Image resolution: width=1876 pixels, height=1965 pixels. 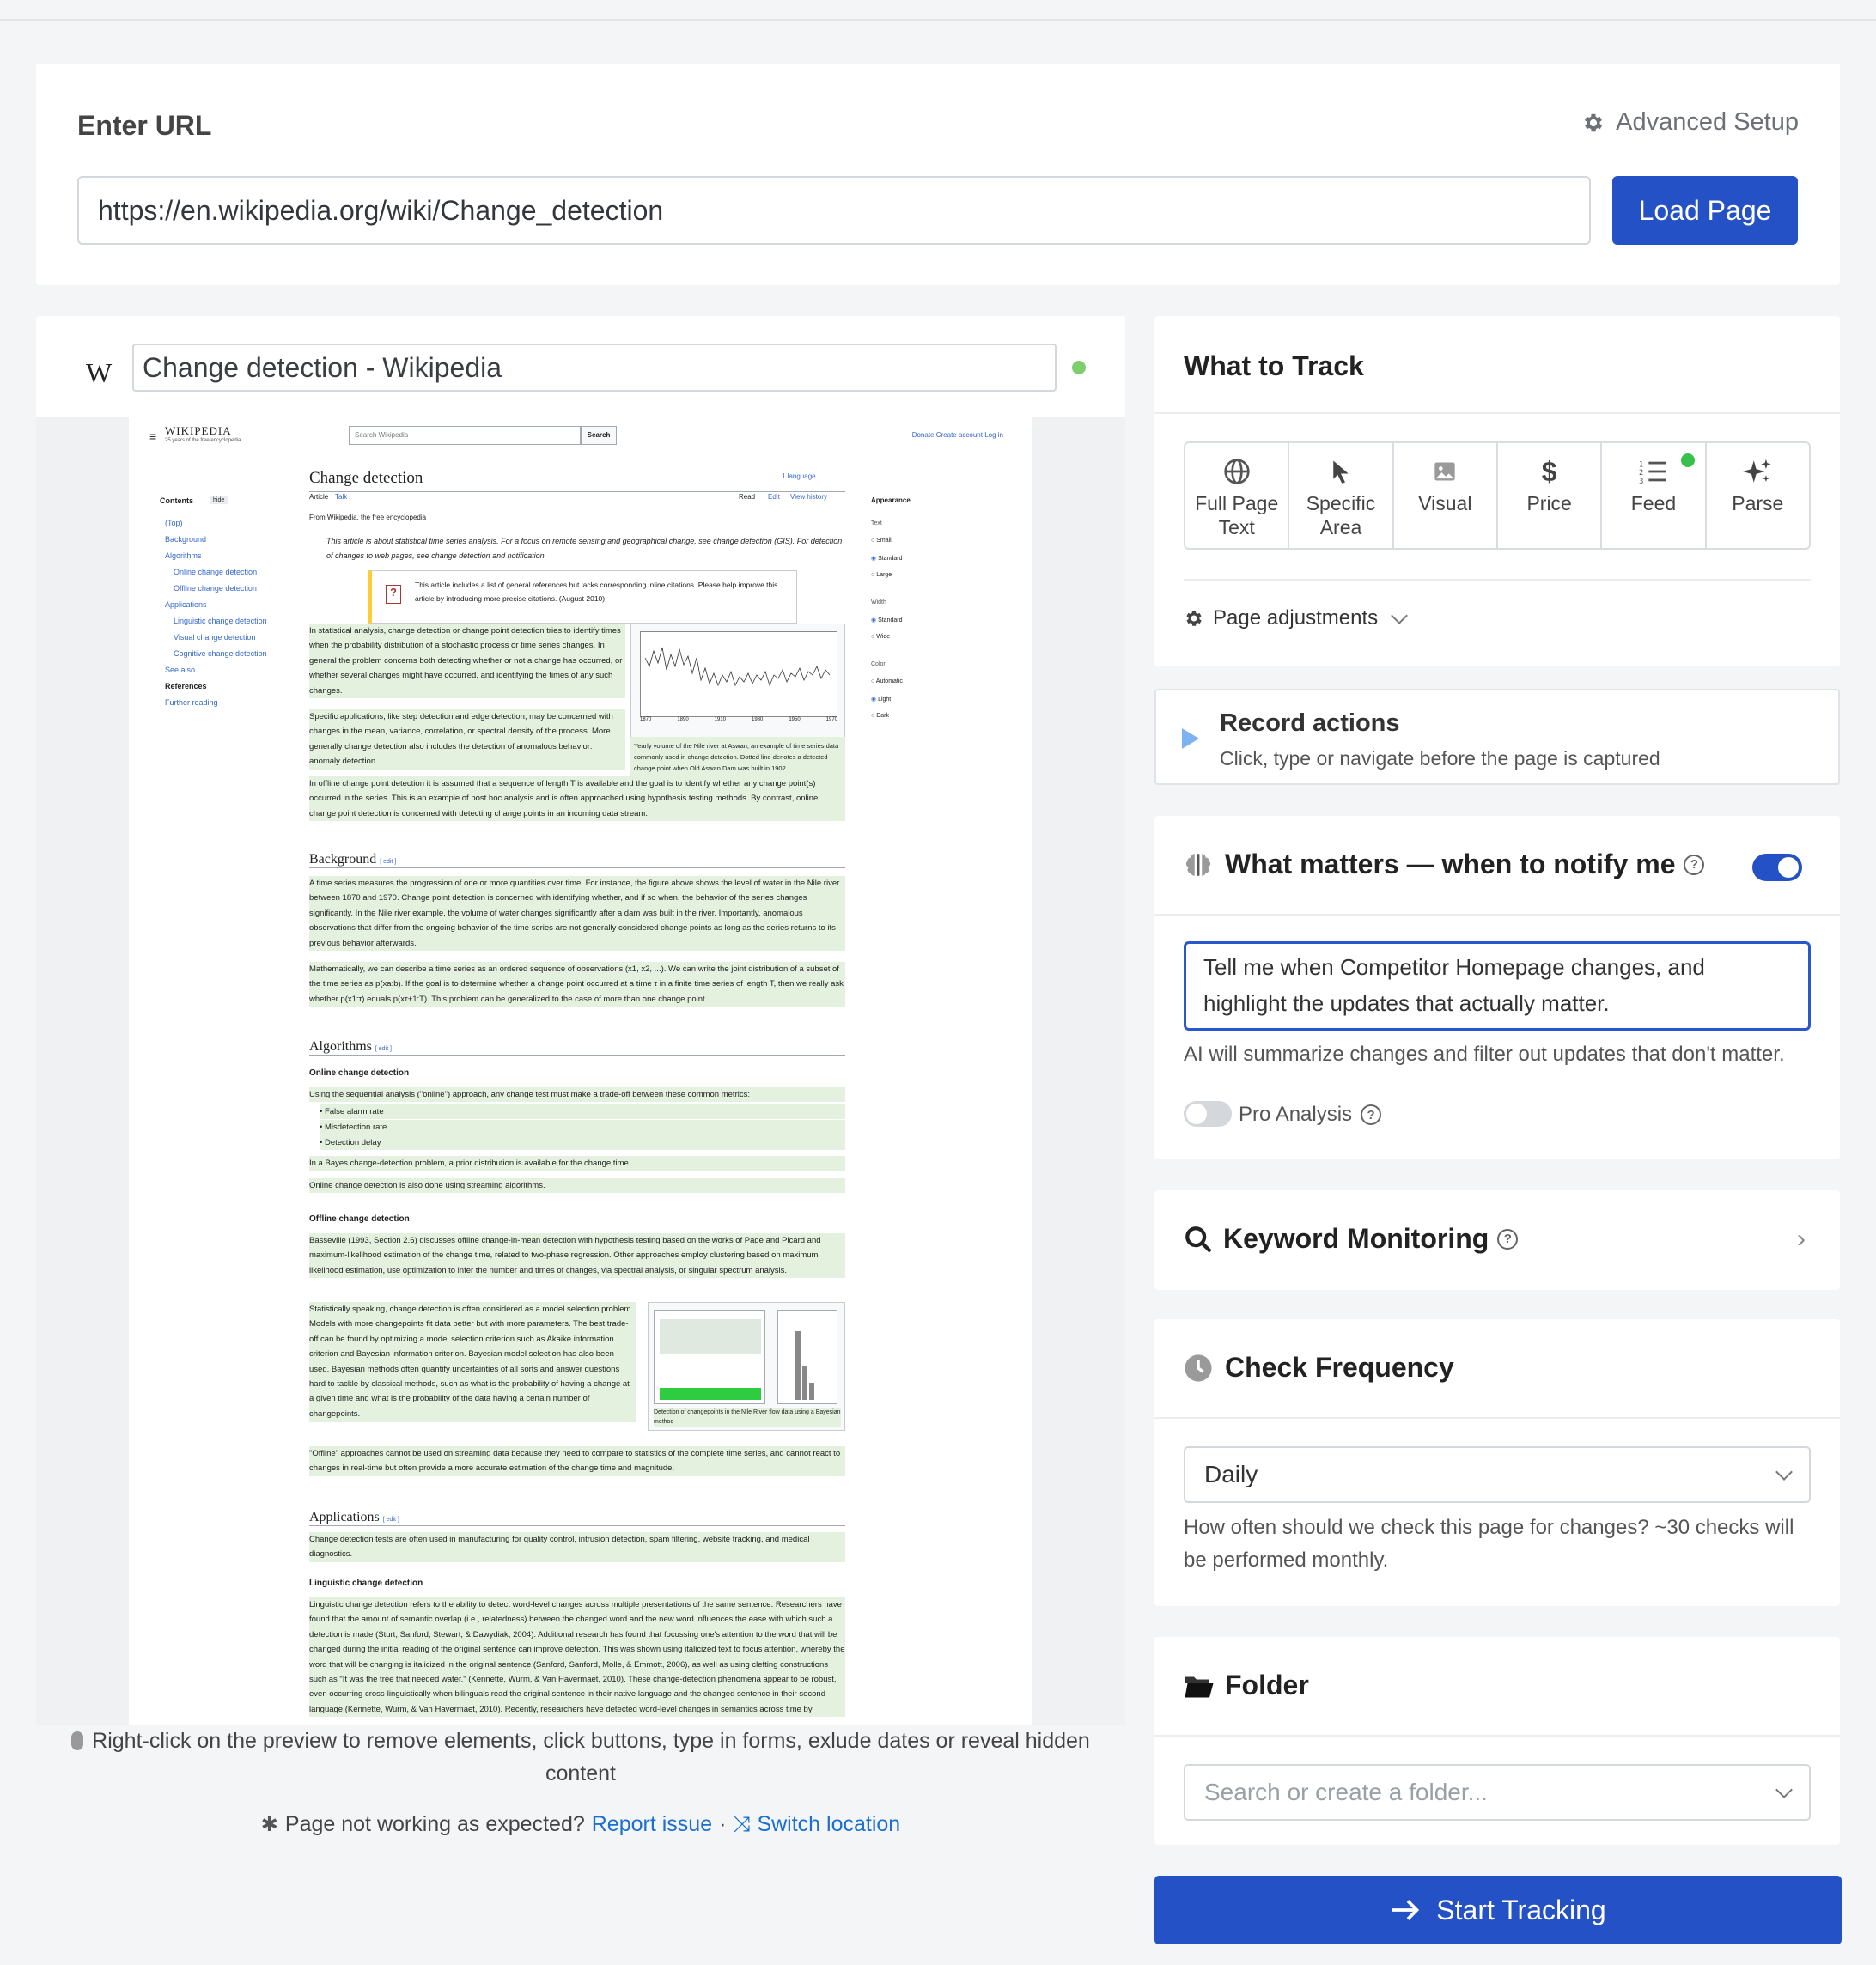 I want to click on tab-edit: Edit, so click(x=774, y=497).